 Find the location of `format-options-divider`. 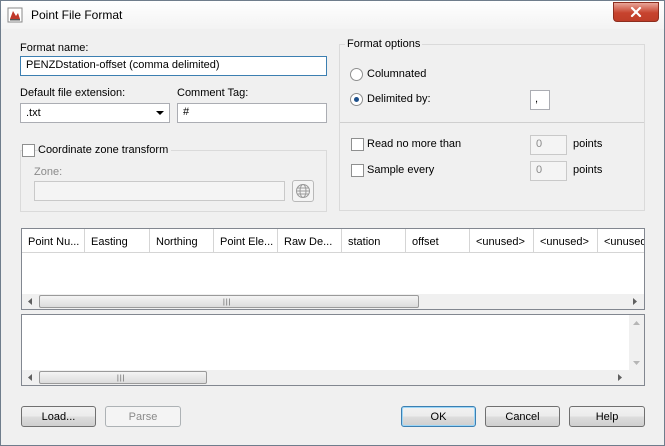

format-options-divider is located at coordinates (492, 122).